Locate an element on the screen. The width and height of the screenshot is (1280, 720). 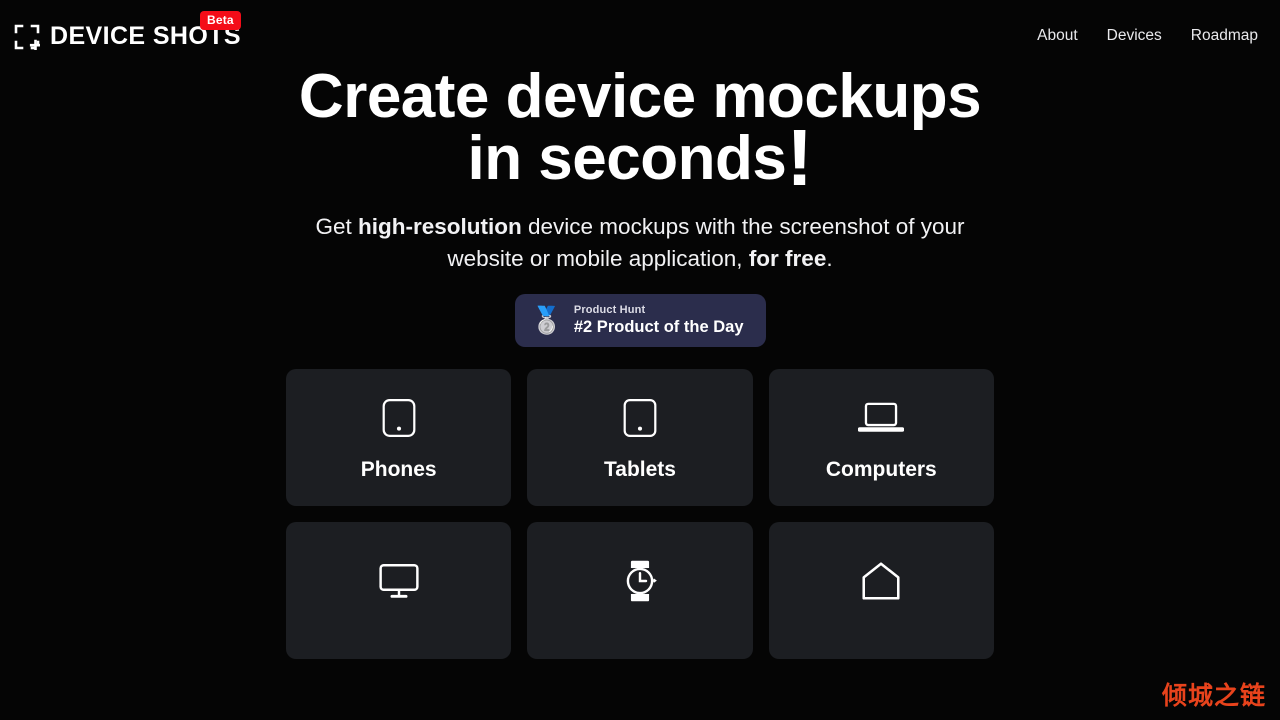
subtitle-bold-high-resolution: high-resolution is located at coordinates (440, 226).